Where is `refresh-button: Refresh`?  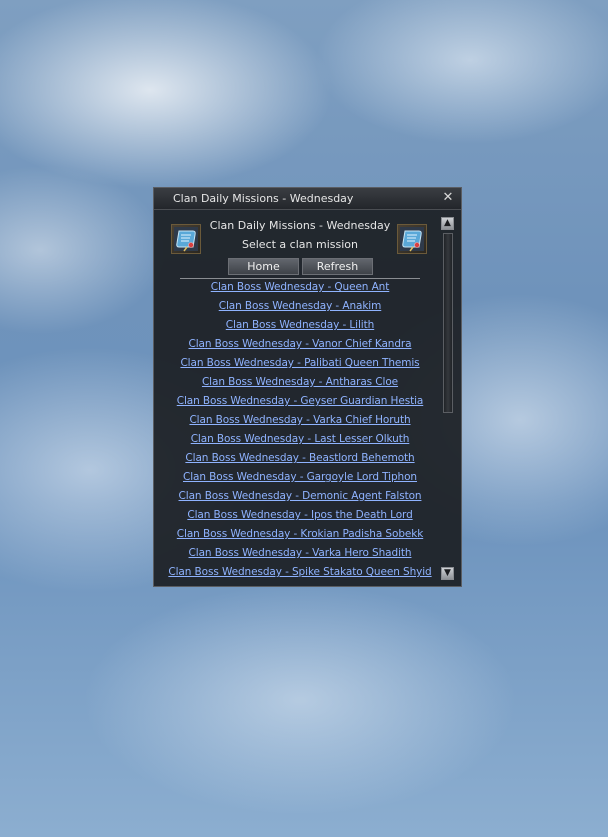 refresh-button: Refresh is located at coordinates (337, 266).